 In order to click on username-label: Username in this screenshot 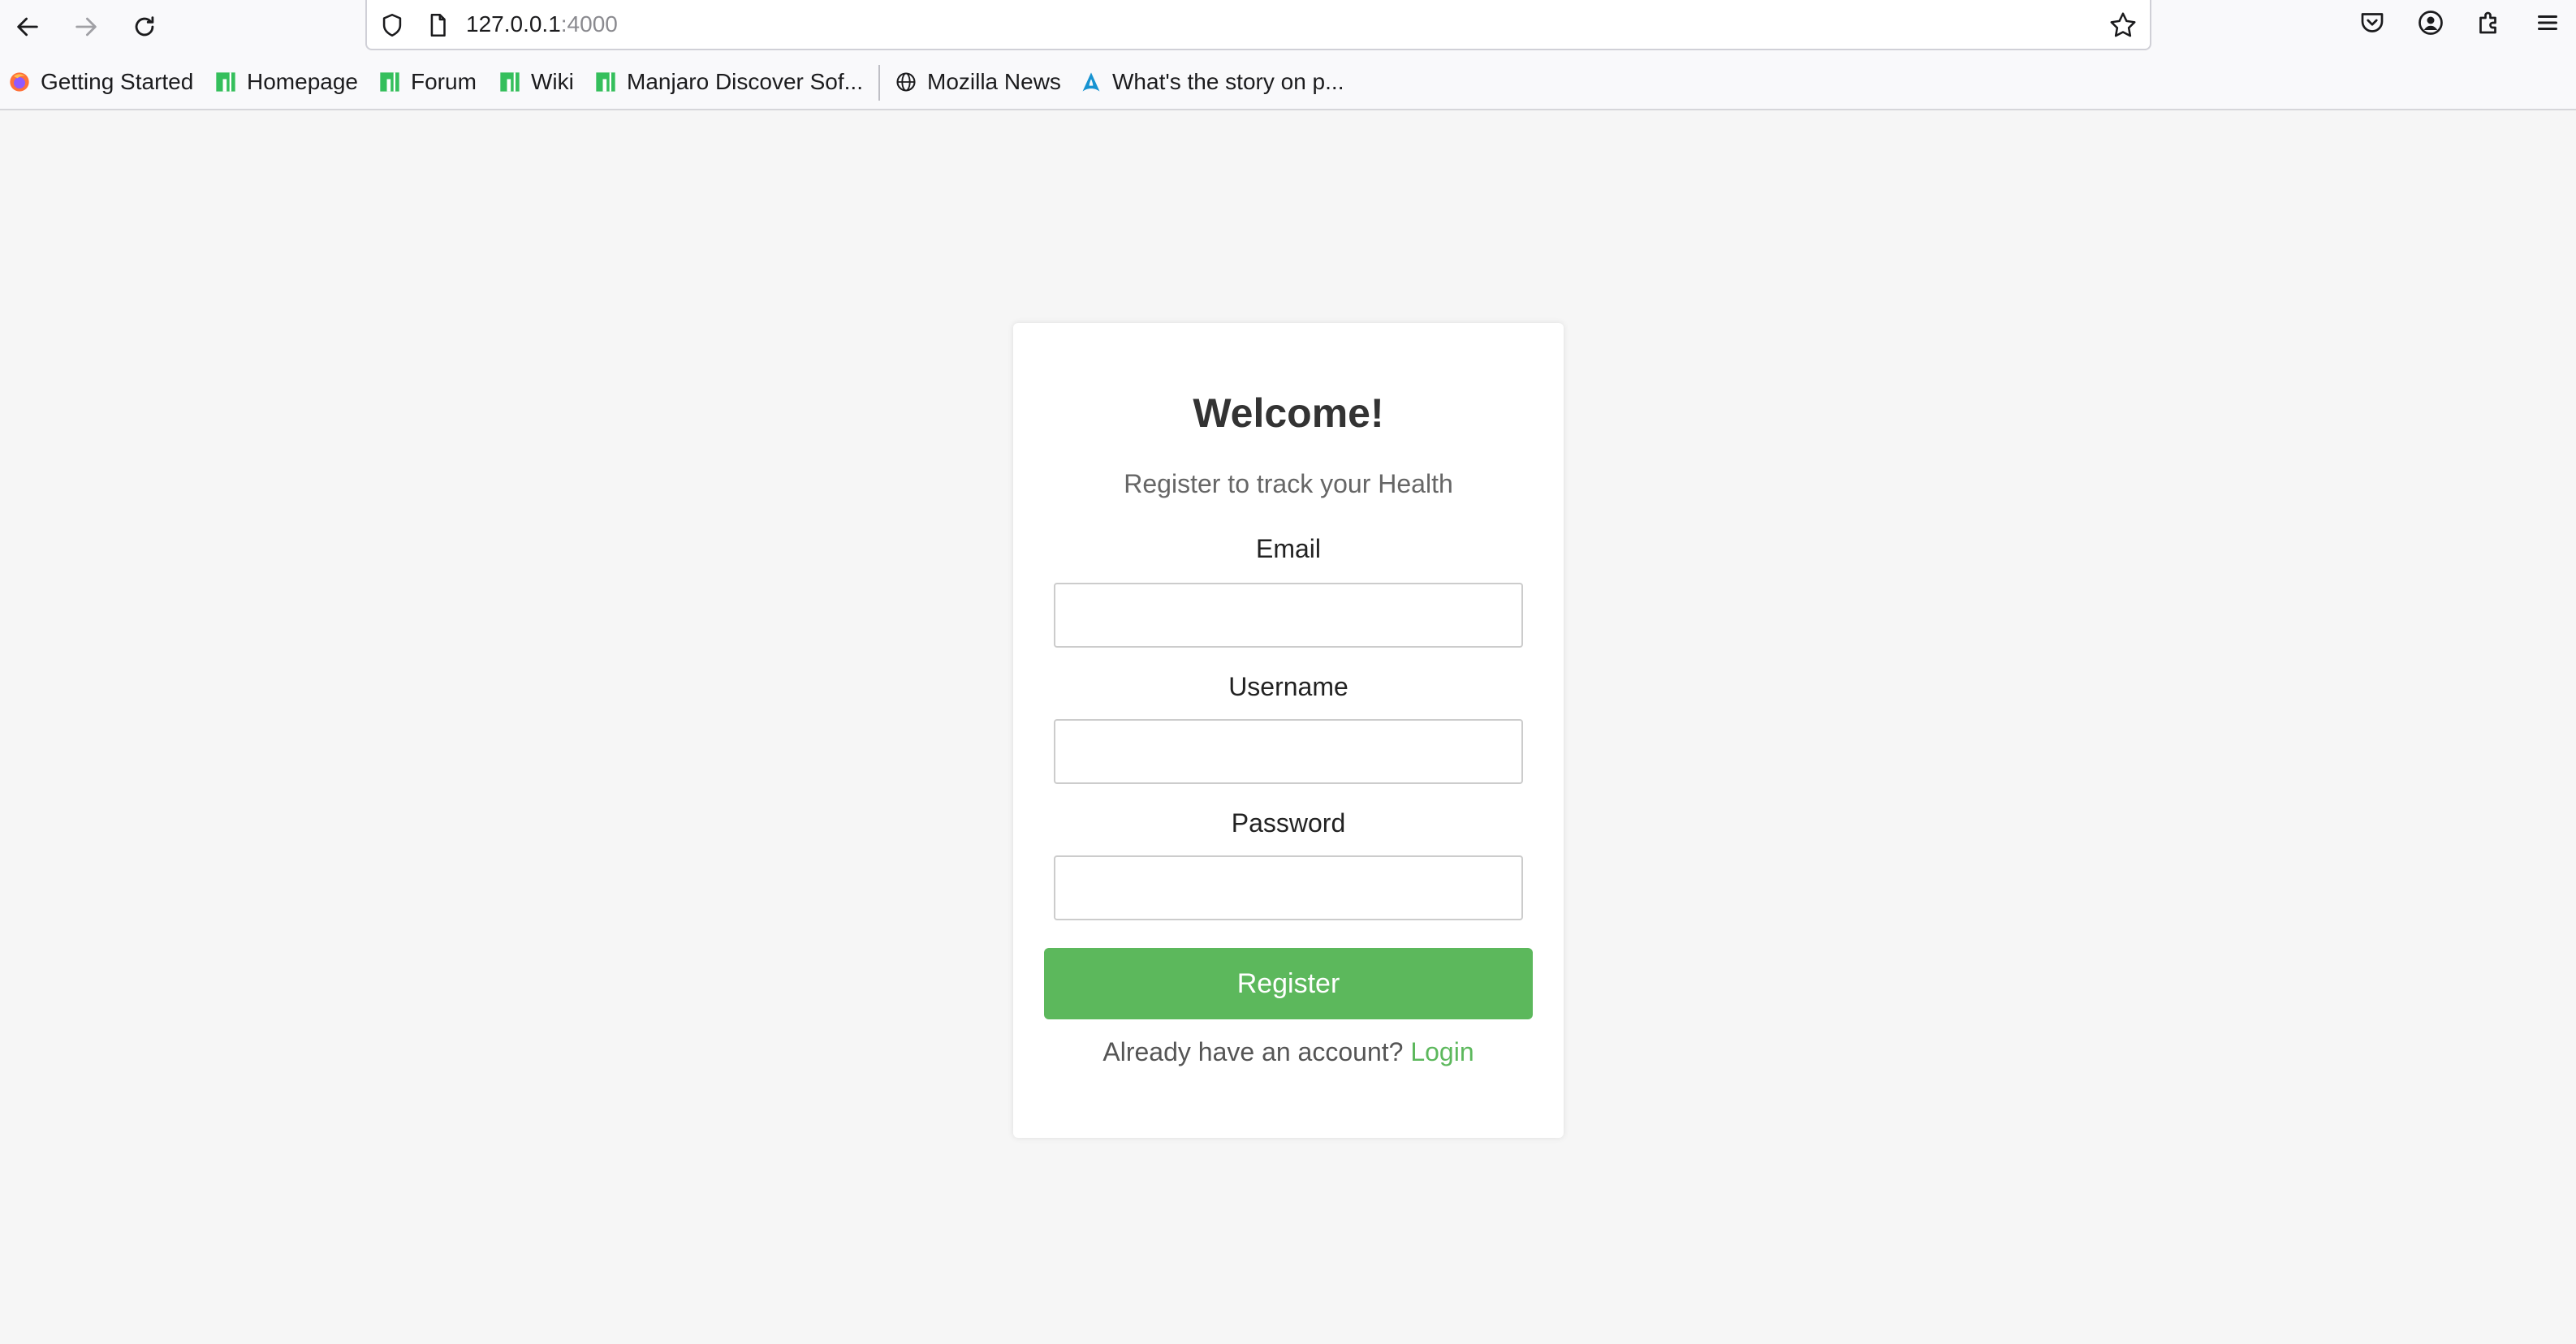, I will do `click(1288, 686)`.